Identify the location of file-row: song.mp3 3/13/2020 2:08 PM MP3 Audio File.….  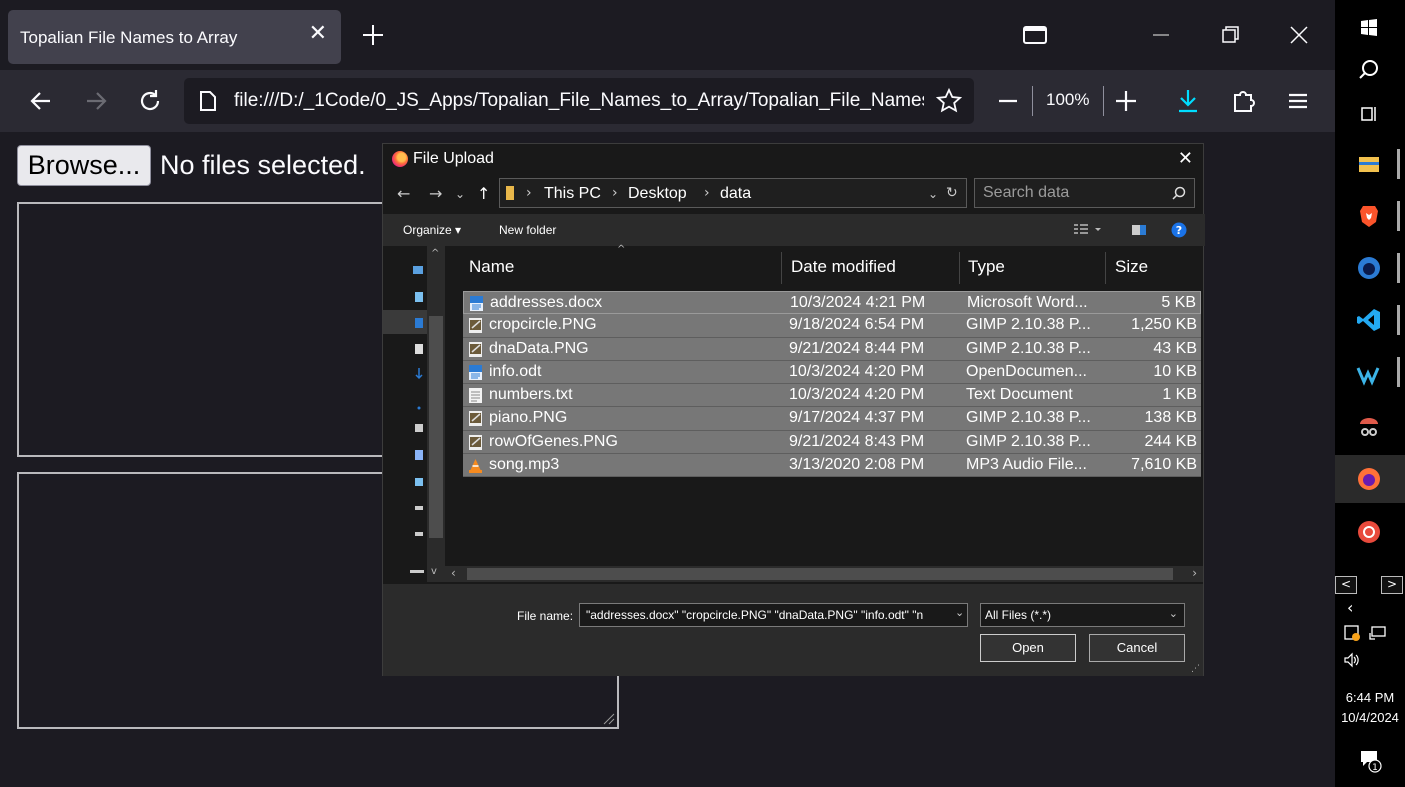
(832, 466).